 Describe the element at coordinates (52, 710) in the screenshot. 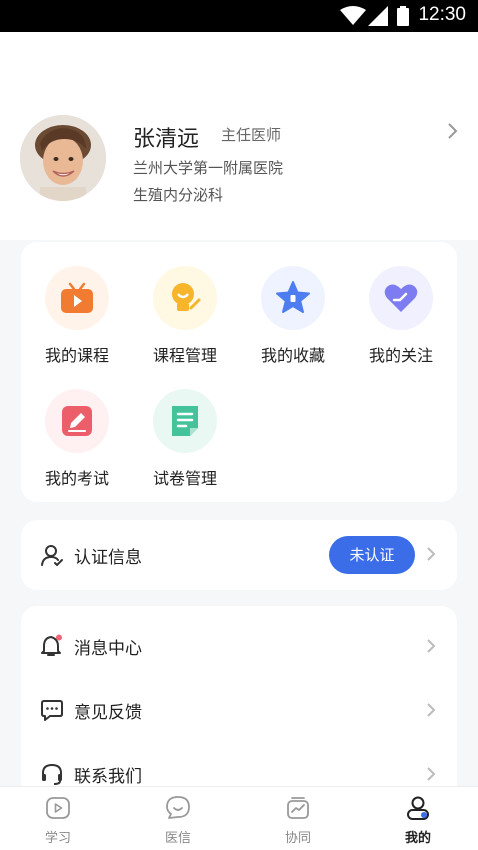

I see `chat-bubble-icon` at that location.